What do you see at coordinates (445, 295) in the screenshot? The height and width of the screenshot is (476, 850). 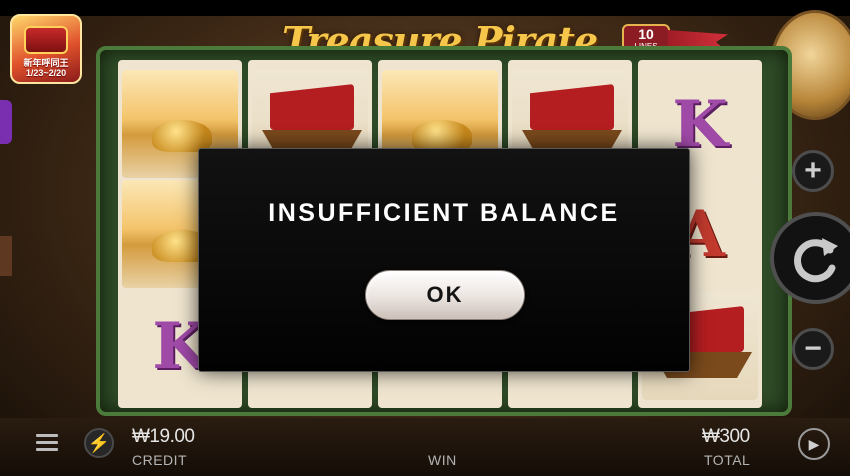 I see `ok-button: OK` at bounding box center [445, 295].